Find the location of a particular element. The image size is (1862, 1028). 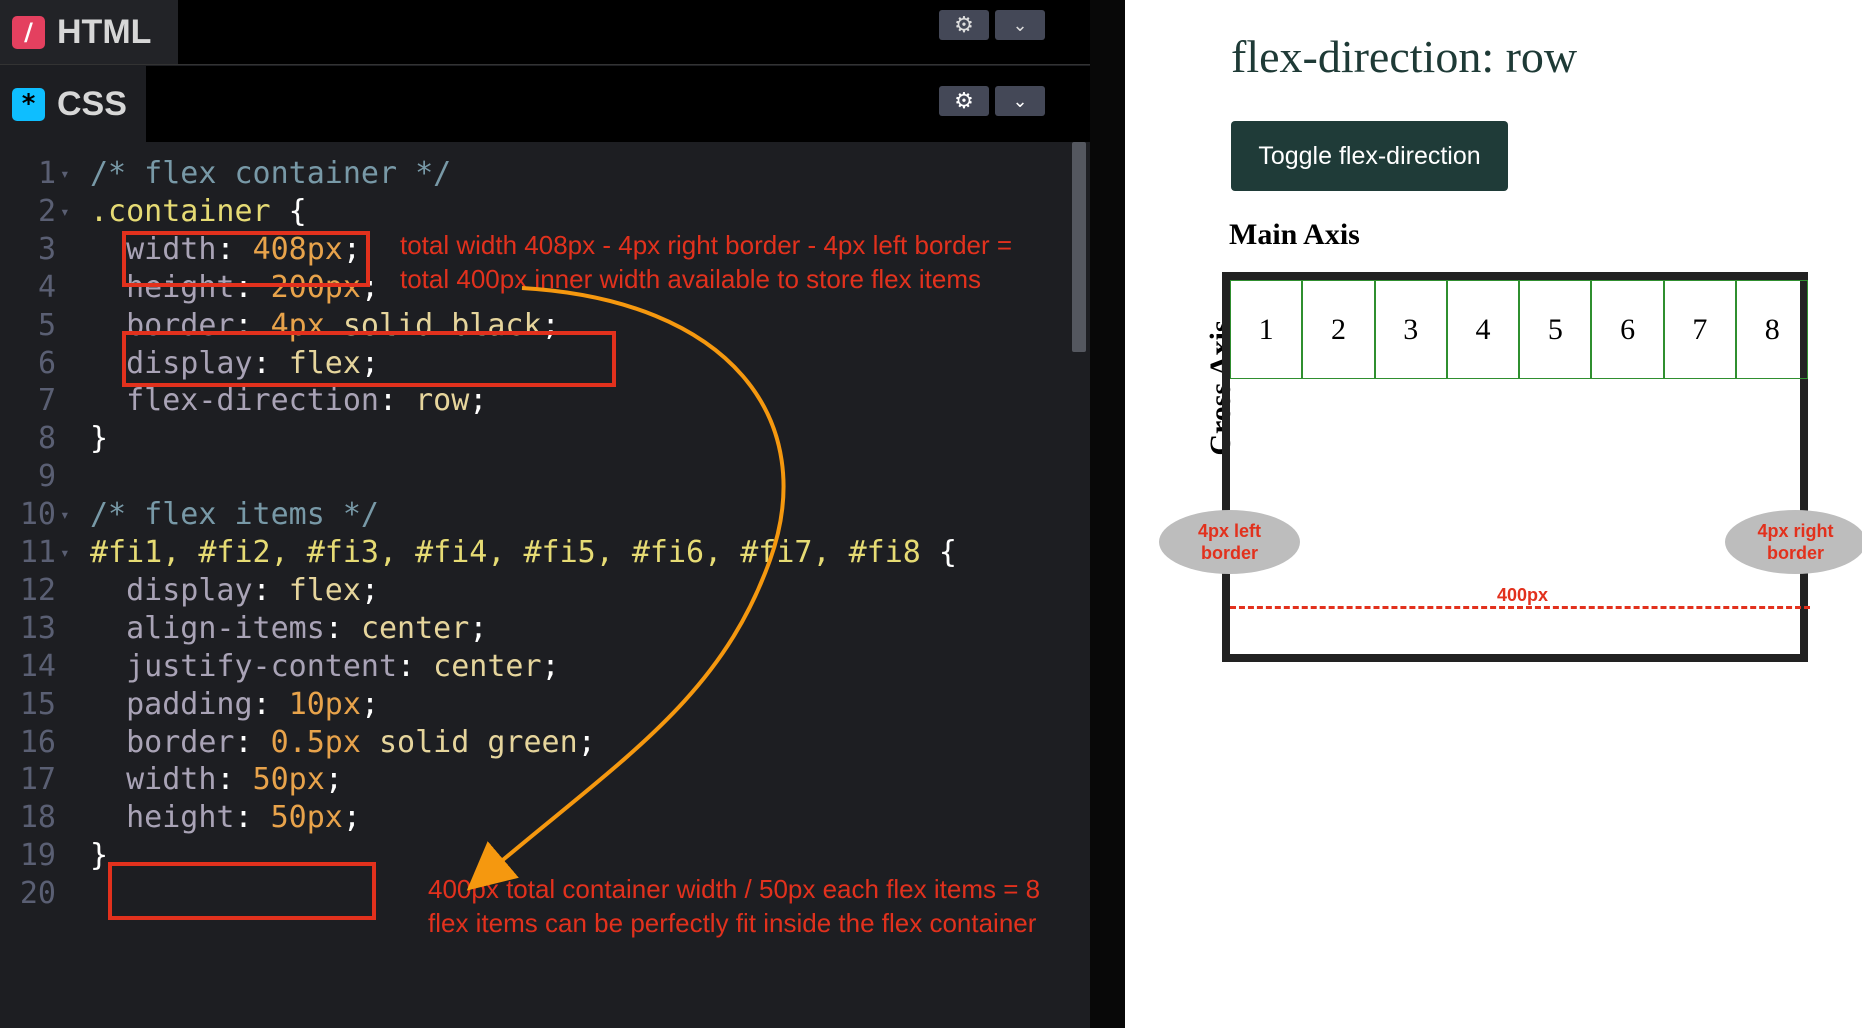

right-border-label: 4px right border is located at coordinates (1793, 542).